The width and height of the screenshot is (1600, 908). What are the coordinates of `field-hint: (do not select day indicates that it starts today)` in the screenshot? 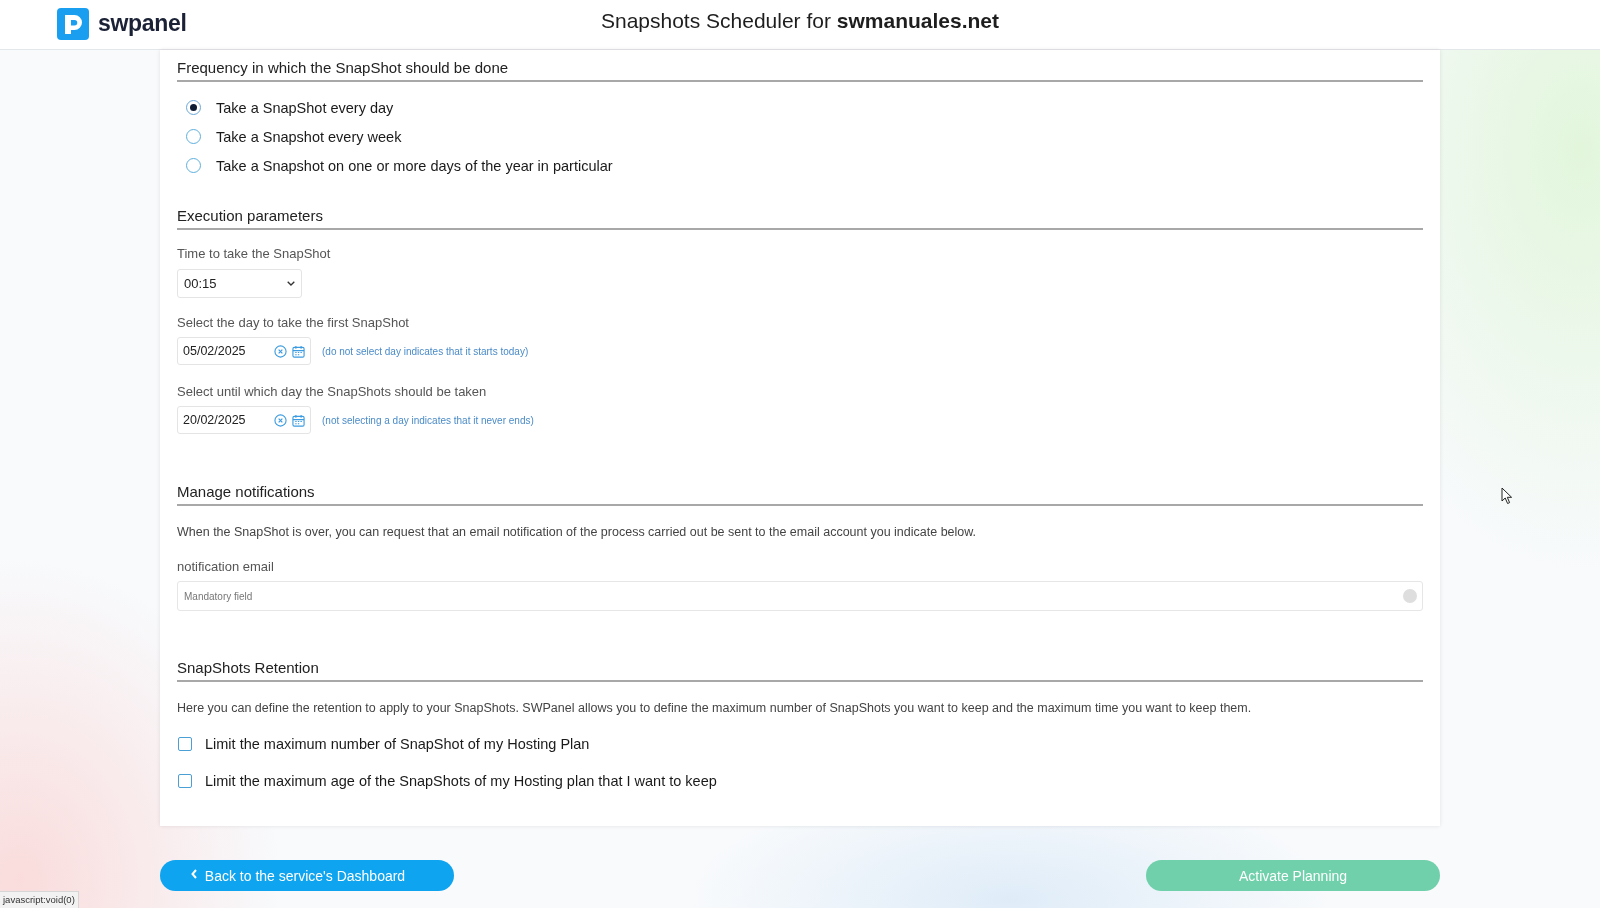 It's located at (425, 351).